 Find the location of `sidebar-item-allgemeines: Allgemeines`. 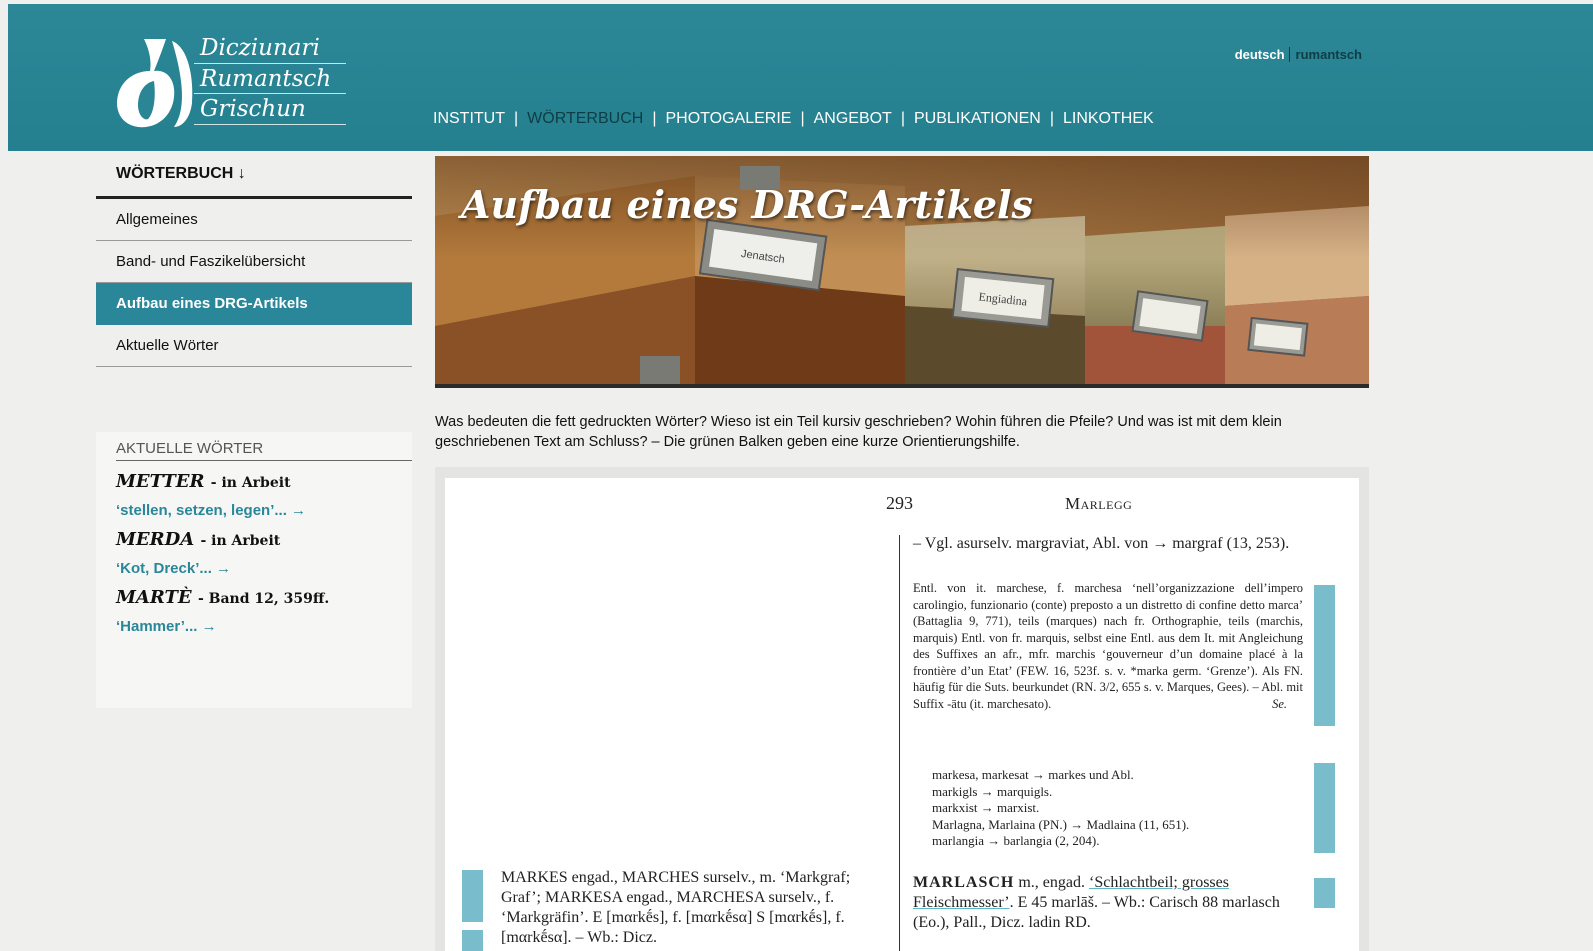

sidebar-item-allgemeines: Allgemeines is located at coordinates (254, 220).